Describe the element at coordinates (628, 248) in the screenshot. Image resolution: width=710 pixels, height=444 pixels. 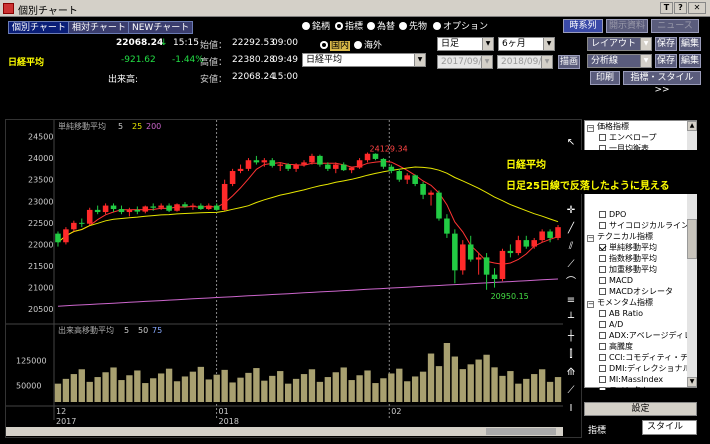
I see `tree-item-sma: 単純移動平均` at that location.